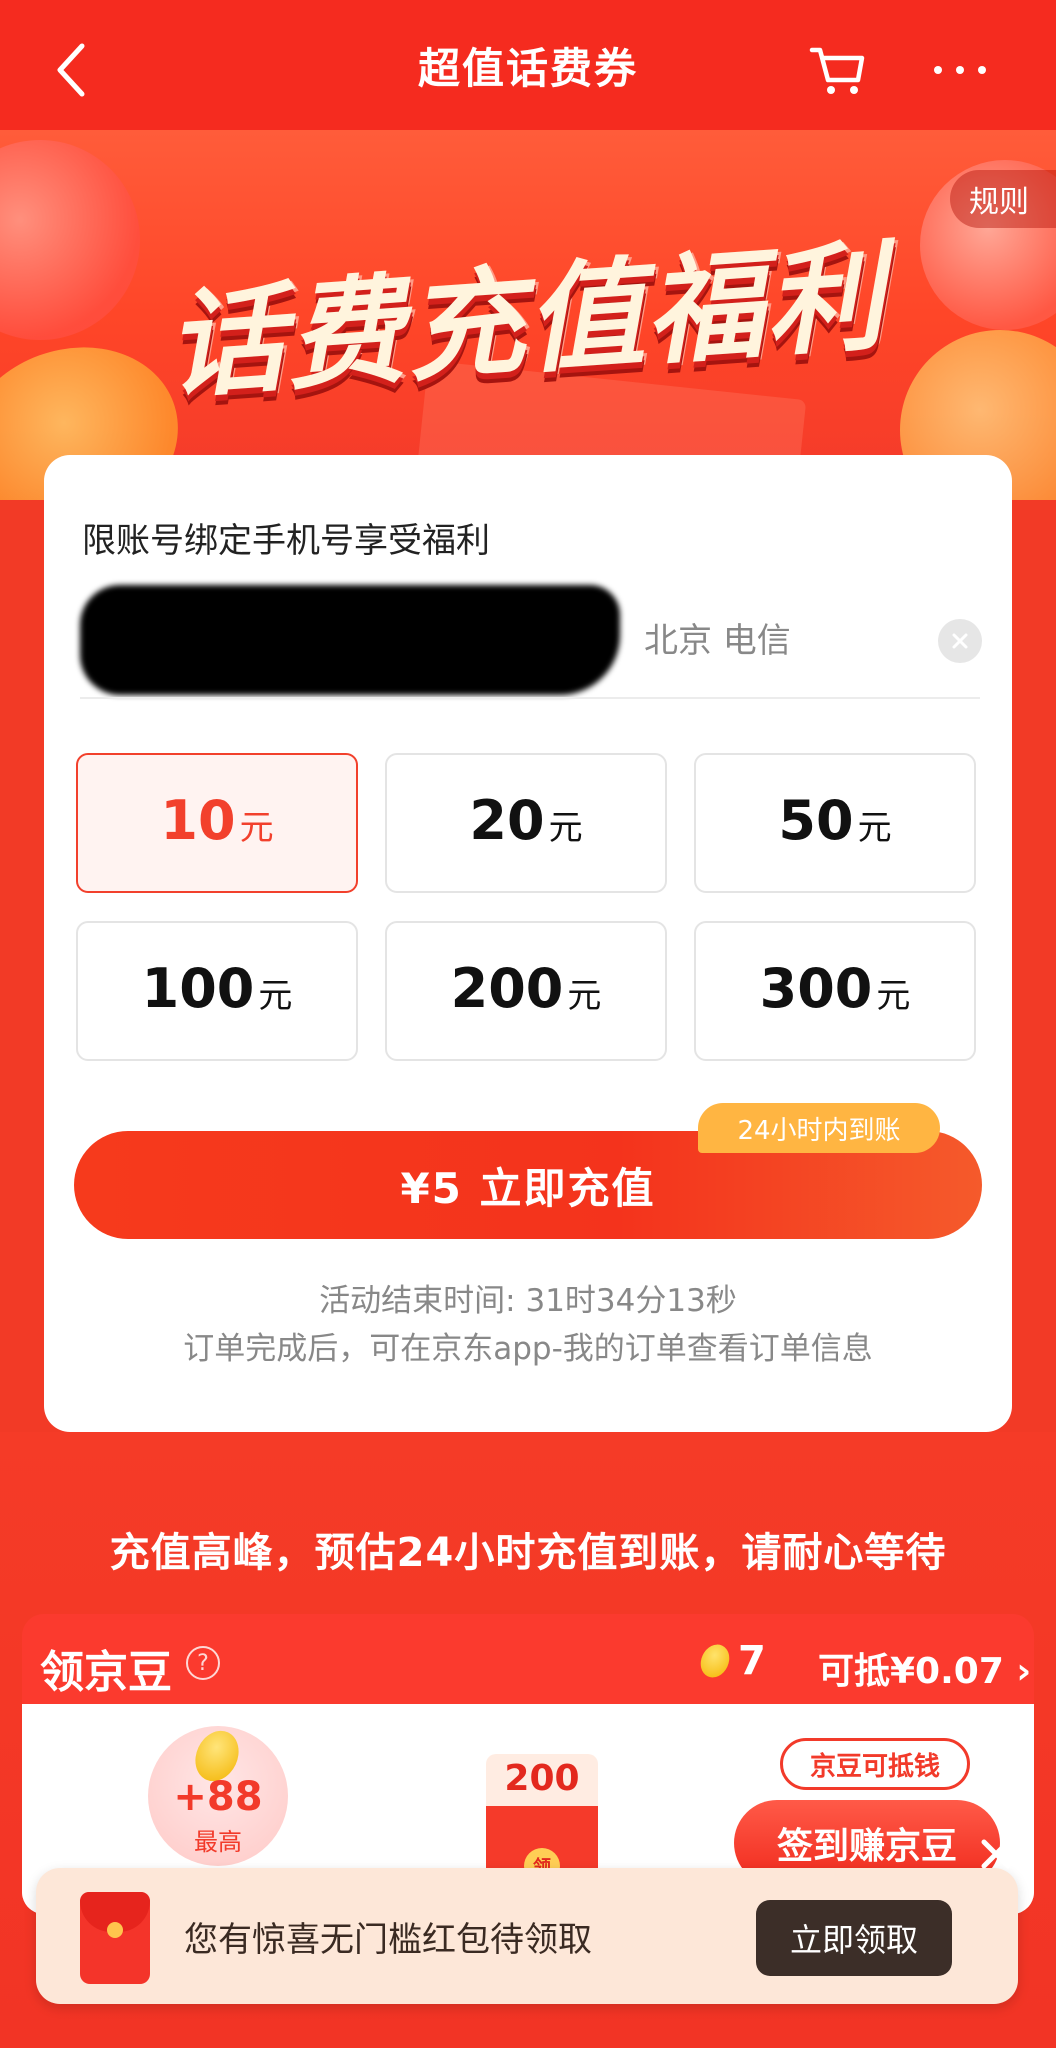 The height and width of the screenshot is (2048, 1056). I want to click on bean-bonus-badge: +88 最高, so click(218, 1794).